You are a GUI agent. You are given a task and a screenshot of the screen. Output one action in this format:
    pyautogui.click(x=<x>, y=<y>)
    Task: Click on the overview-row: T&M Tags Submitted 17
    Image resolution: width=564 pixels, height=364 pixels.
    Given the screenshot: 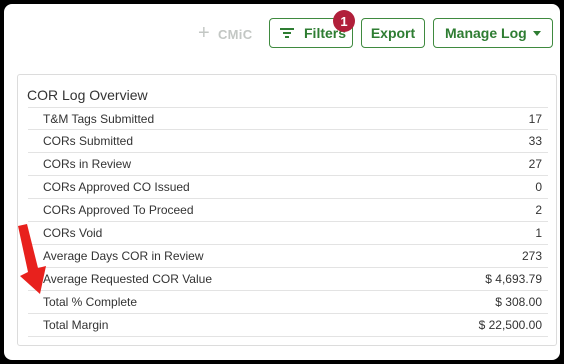 What is the action you would take?
    pyautogui.click(x=288, y=118)
    